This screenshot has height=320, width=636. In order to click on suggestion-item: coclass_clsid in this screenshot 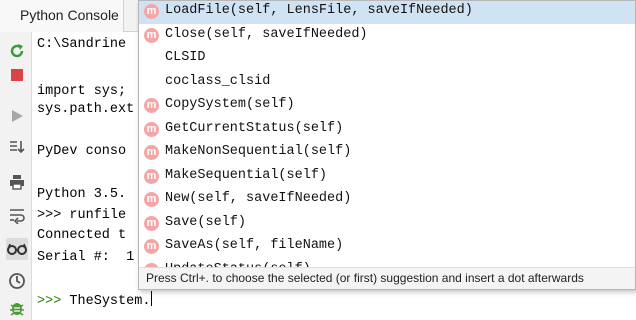, I will do `click(387, 83)`.